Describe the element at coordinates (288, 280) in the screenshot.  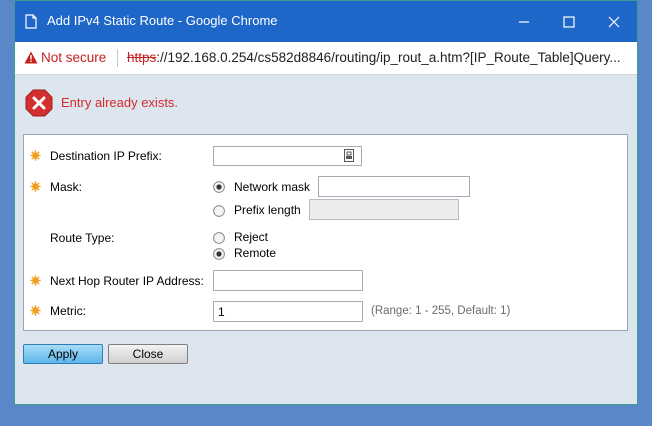
I see `next-hop-input` at that location.